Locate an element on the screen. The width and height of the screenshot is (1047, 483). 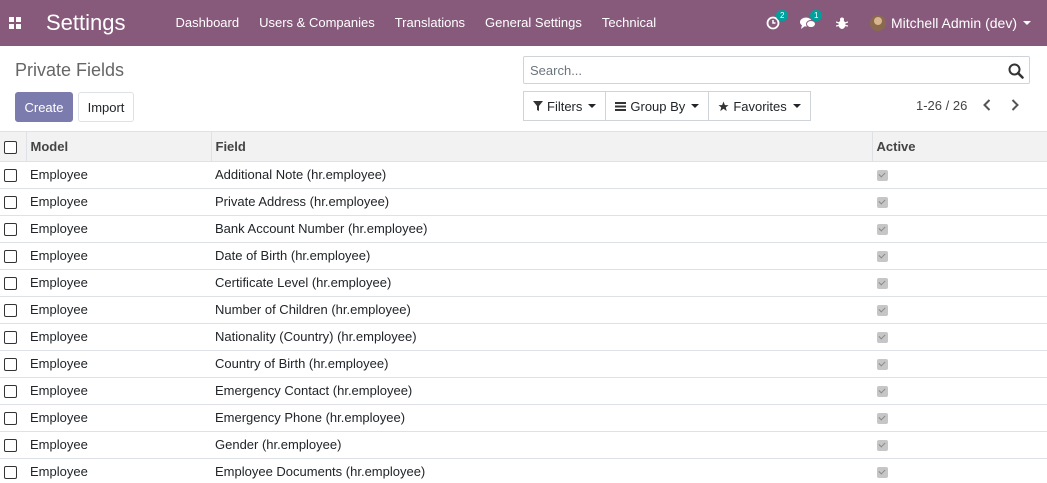
table-row: Employee Additional Note (hr.employee) is located at coordinates (523, 175).